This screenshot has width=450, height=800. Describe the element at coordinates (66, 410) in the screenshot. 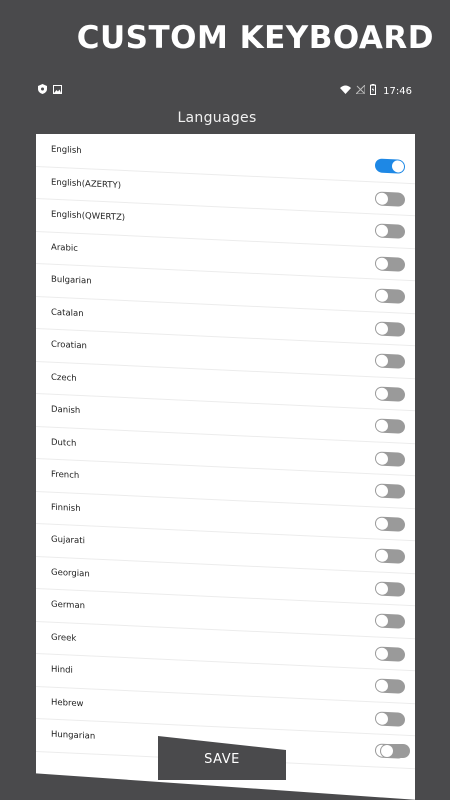

I see `language-label: Danish` at that location.